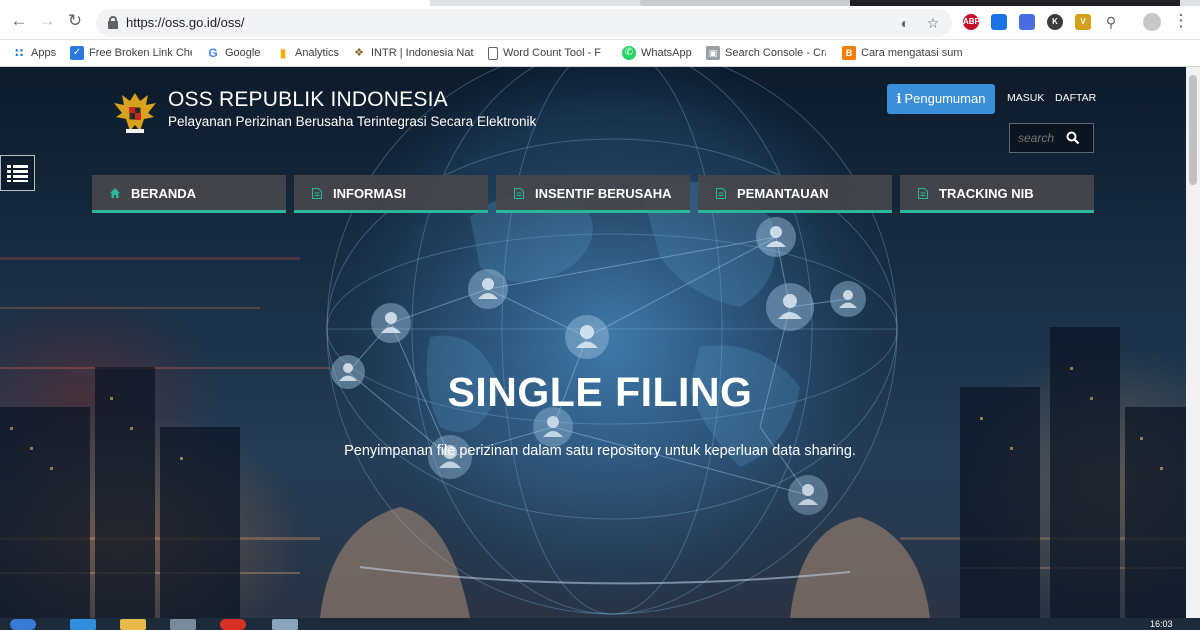 This screenshot has width=1200, height=630. Describe the element at coordinates (308, 99) in the screenshot. I see `site-title: OSS REPUBLIK INDONESIA` at that location.